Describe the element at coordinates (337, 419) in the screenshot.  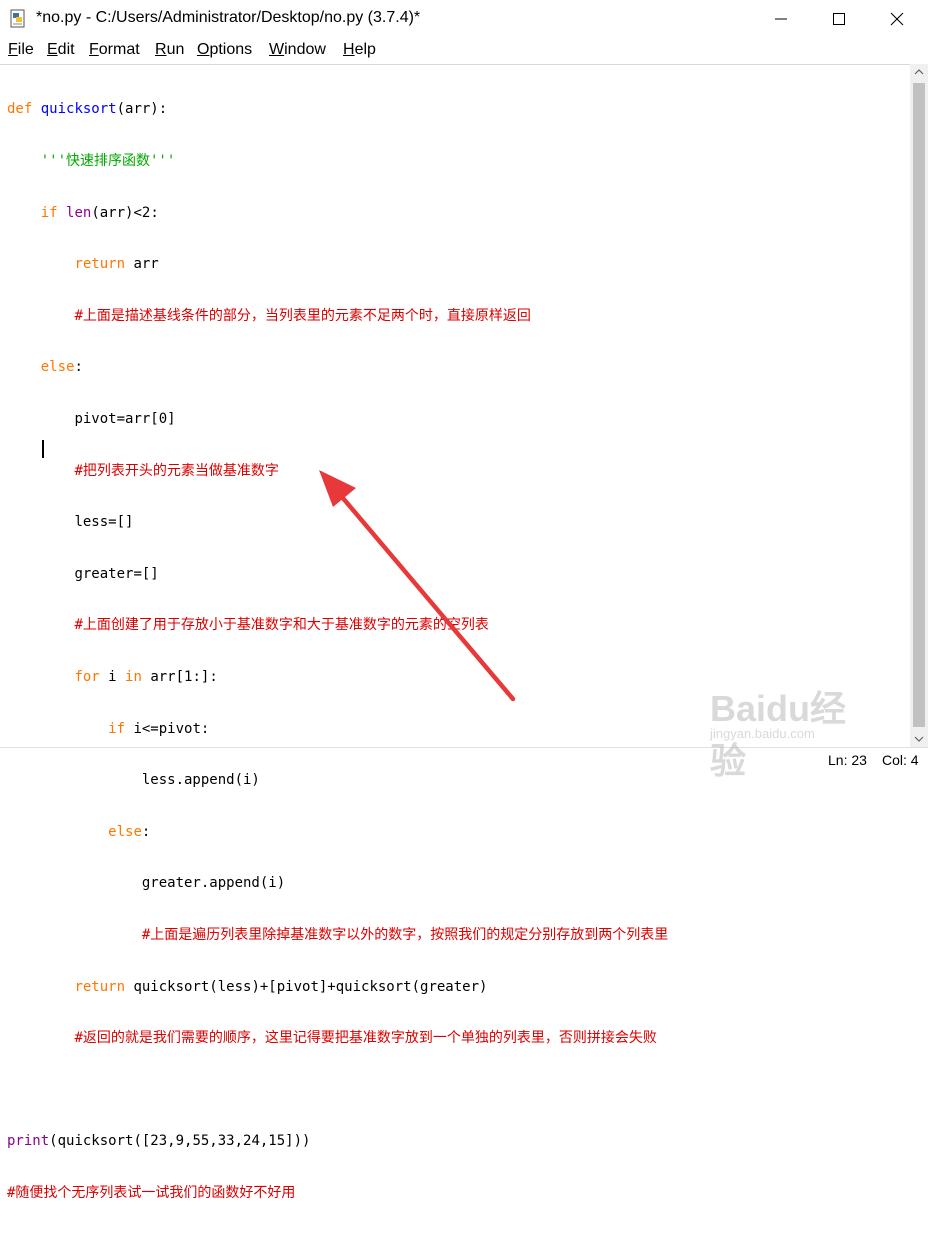
I see `code-line-7: pivot=arr[0]` at that location.